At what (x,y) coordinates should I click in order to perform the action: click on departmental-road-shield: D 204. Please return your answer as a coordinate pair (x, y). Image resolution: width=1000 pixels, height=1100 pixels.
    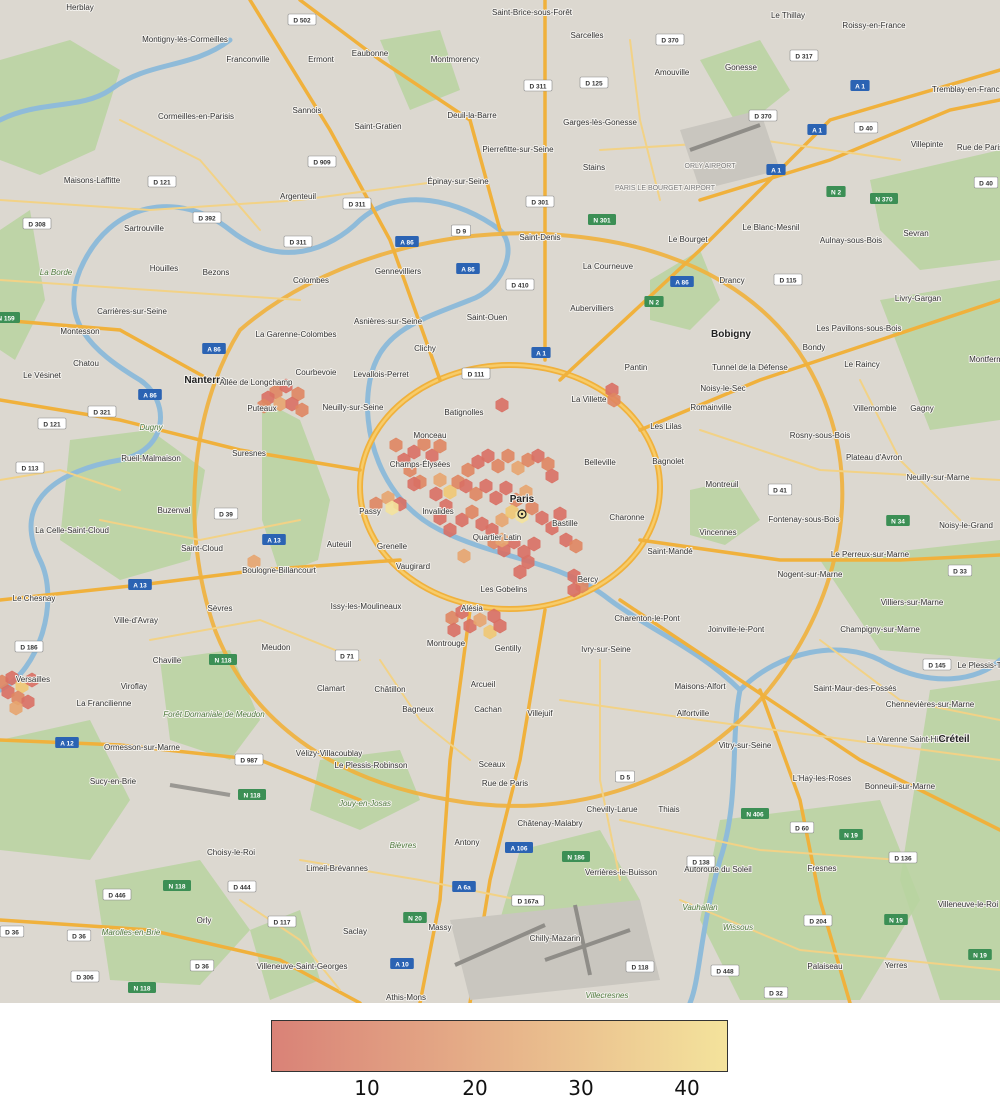
    Looking at the image, I should click on (818, 920).